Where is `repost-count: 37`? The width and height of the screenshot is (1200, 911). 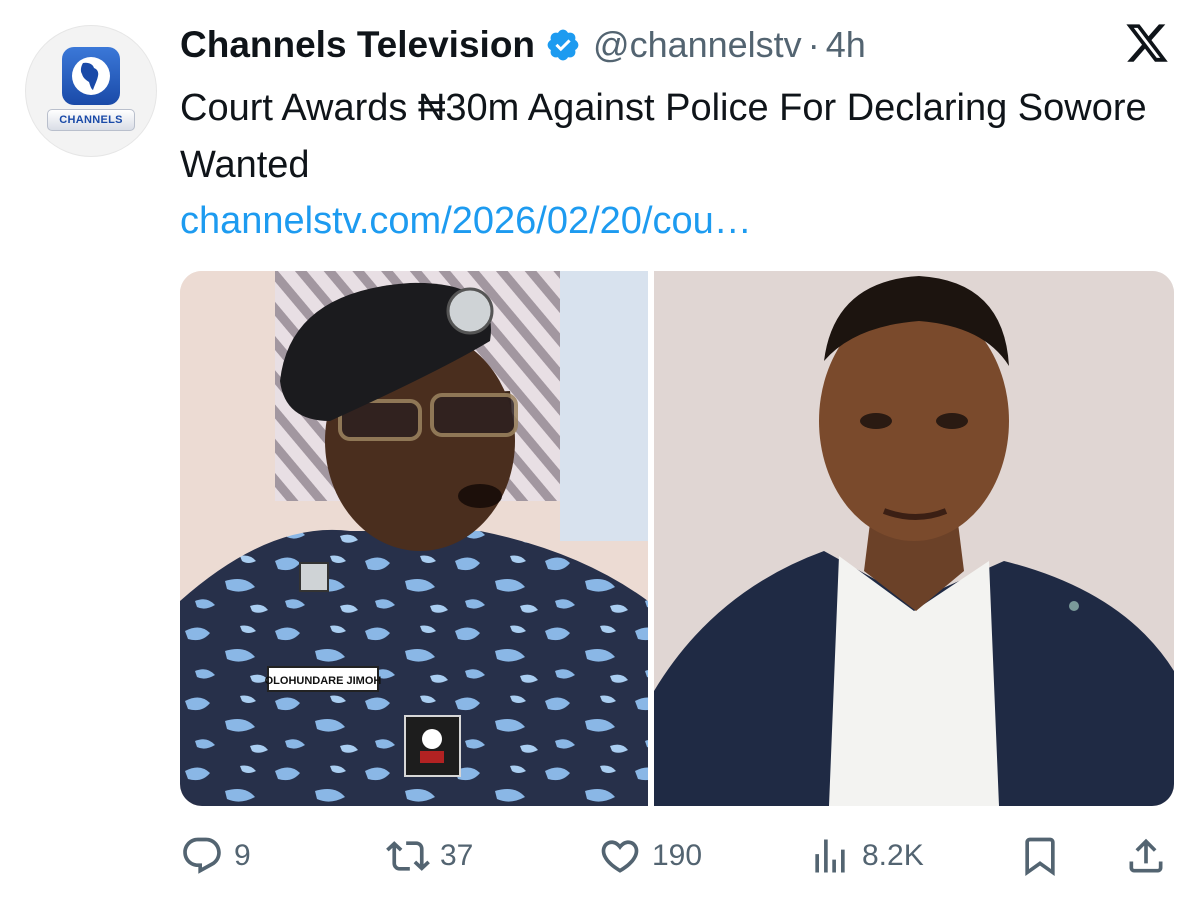
repost-count: 37 is located at coordinates (457, 855).